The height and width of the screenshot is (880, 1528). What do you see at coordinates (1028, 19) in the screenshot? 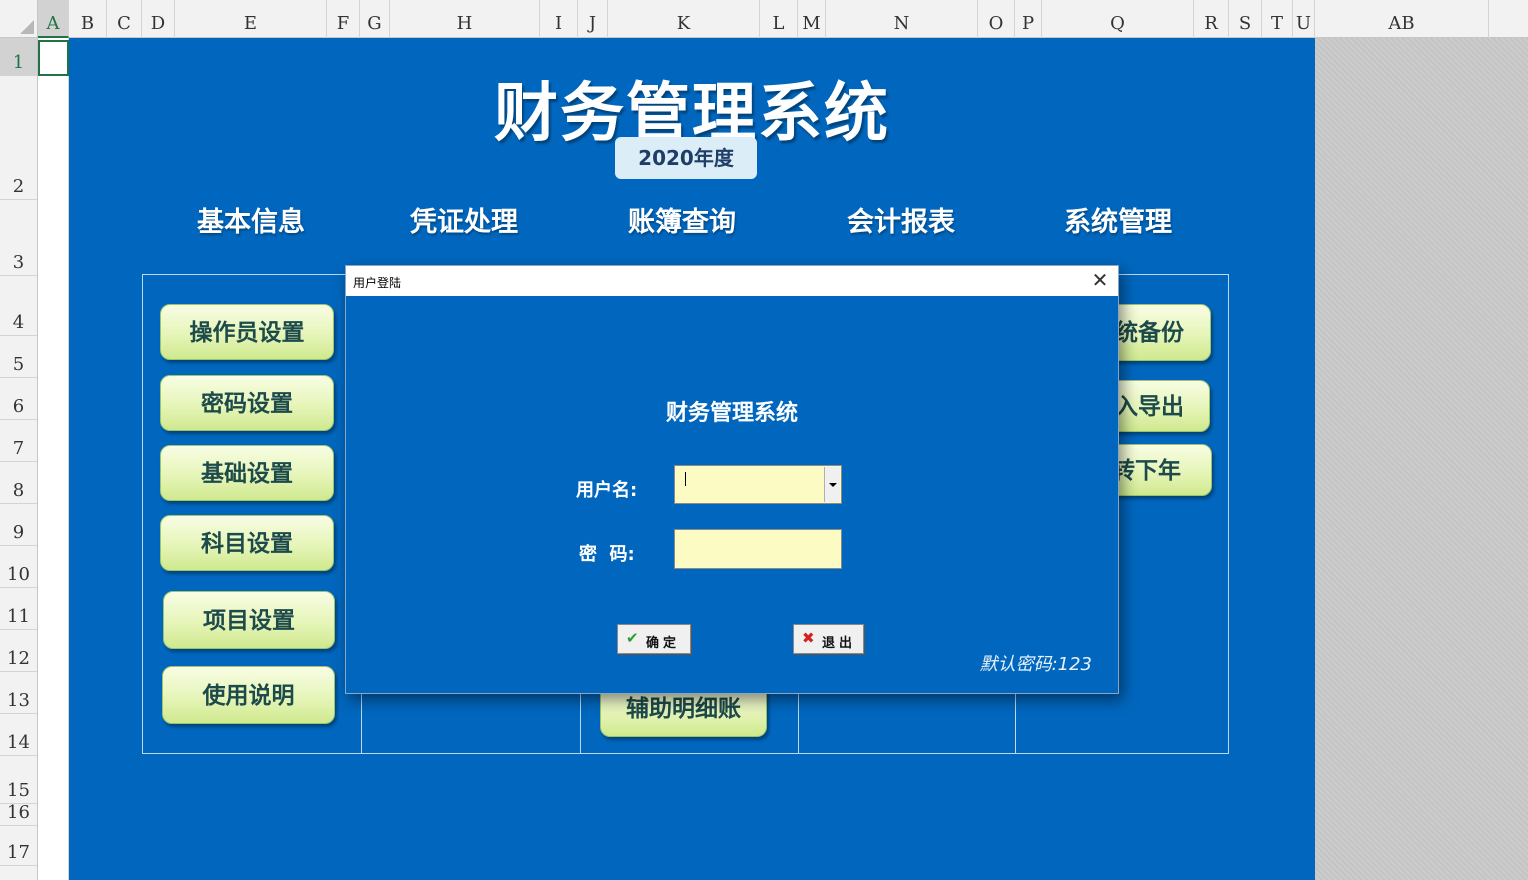
I see `column-header-P: P` at bounding box center [1028, 19].